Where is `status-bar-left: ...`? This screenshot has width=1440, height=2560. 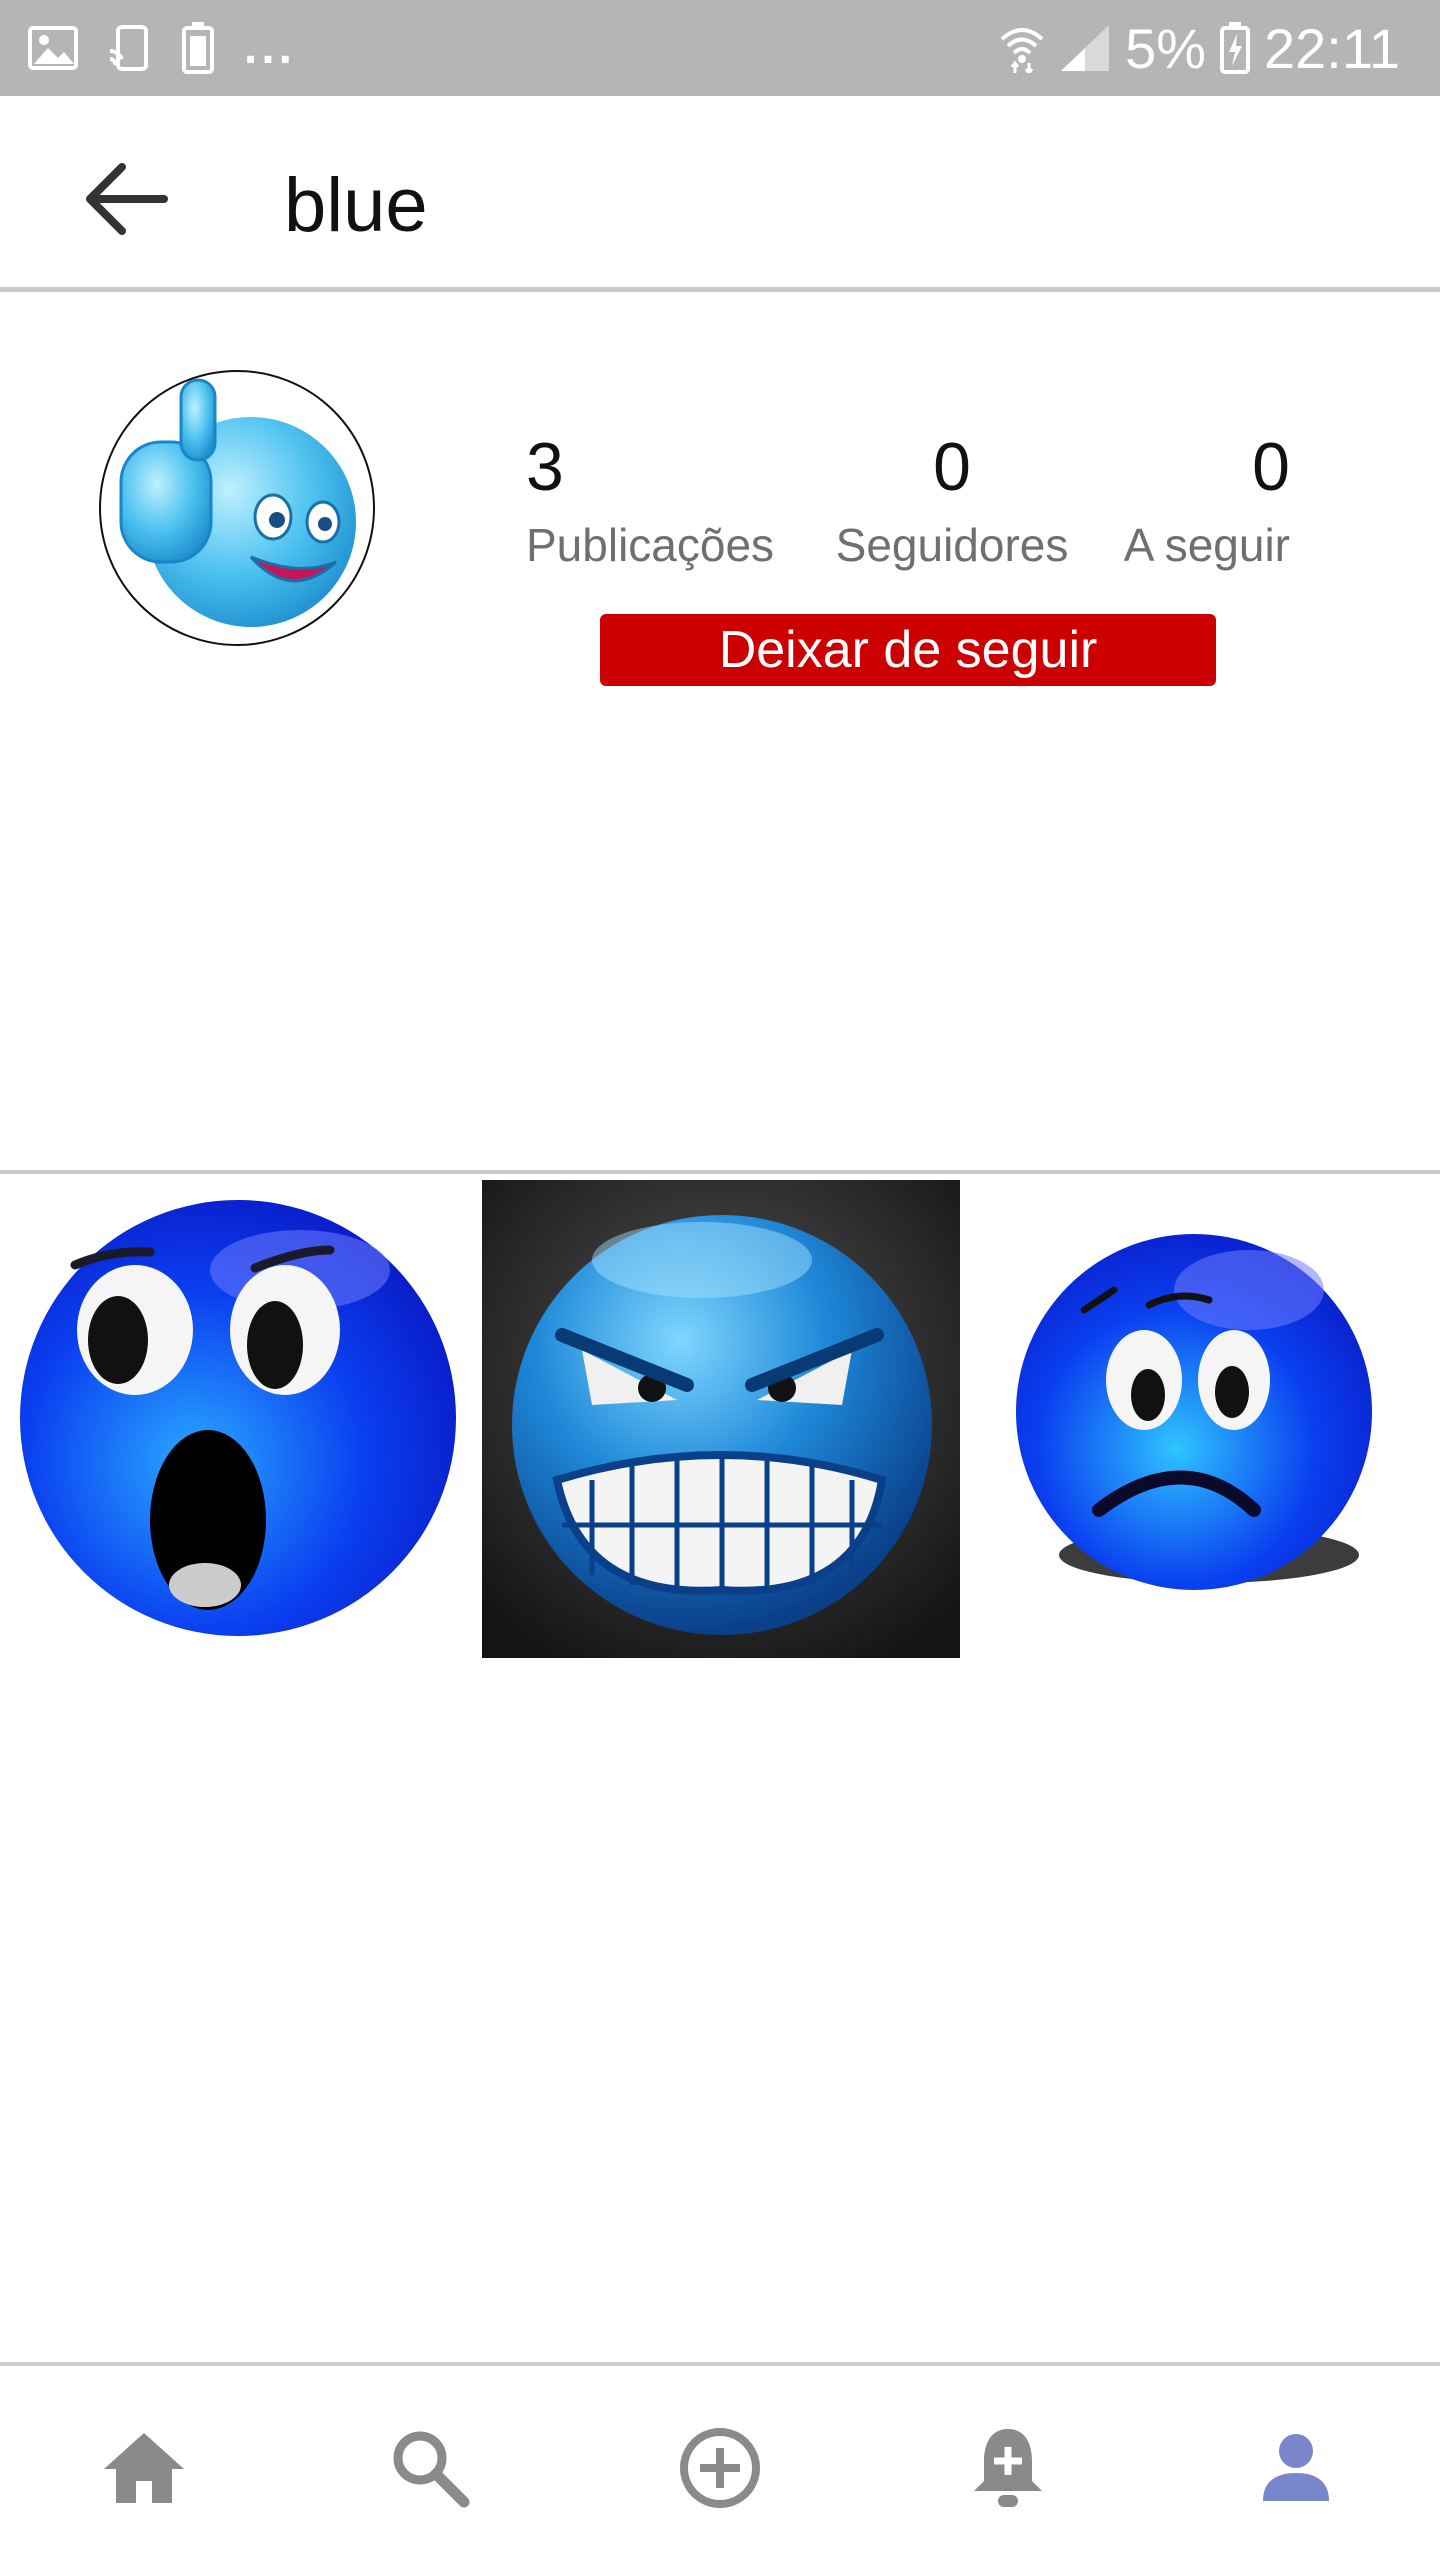 status-bar-left: ... is located at coordinates (162, 48).